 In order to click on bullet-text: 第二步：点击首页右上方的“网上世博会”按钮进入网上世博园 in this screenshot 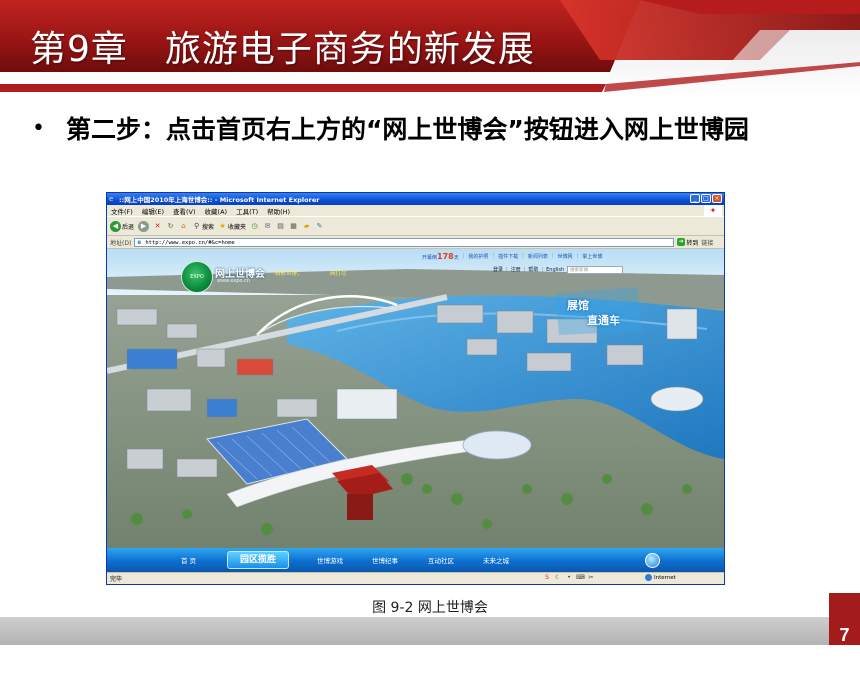, I will do `click(407, 129)`.